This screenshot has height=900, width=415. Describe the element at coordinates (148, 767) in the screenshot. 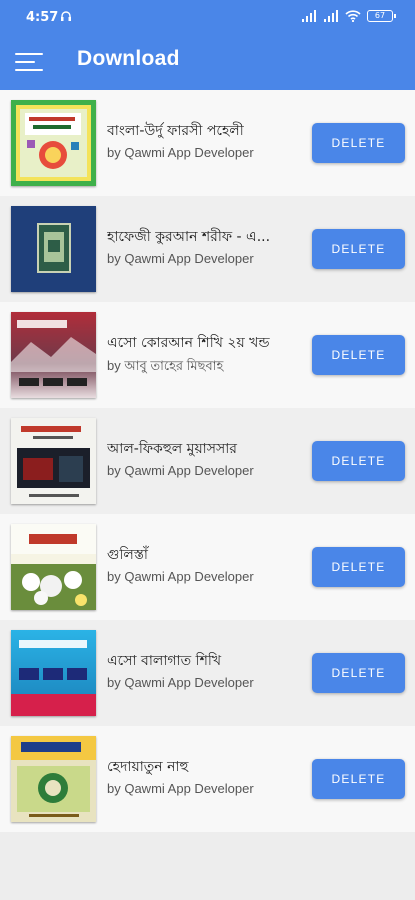

I see `book-title: হেদায়াতুন নাহু` at that location.